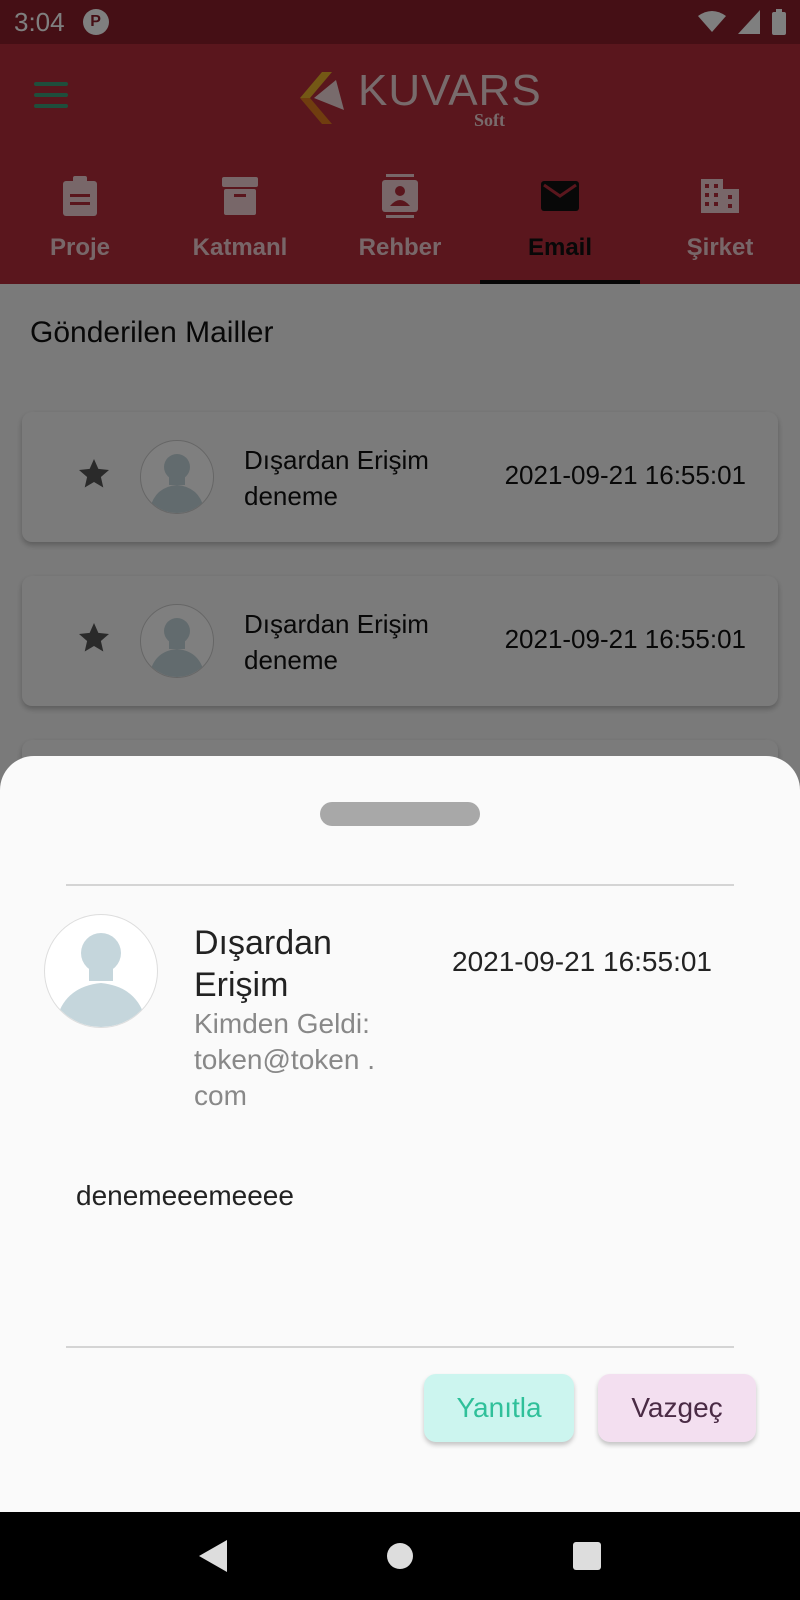  What do you see at coordinates (677, 1408) in the screenshot?
I see `cancel-button: Vazgeç` at bounding box center [677, 1408].